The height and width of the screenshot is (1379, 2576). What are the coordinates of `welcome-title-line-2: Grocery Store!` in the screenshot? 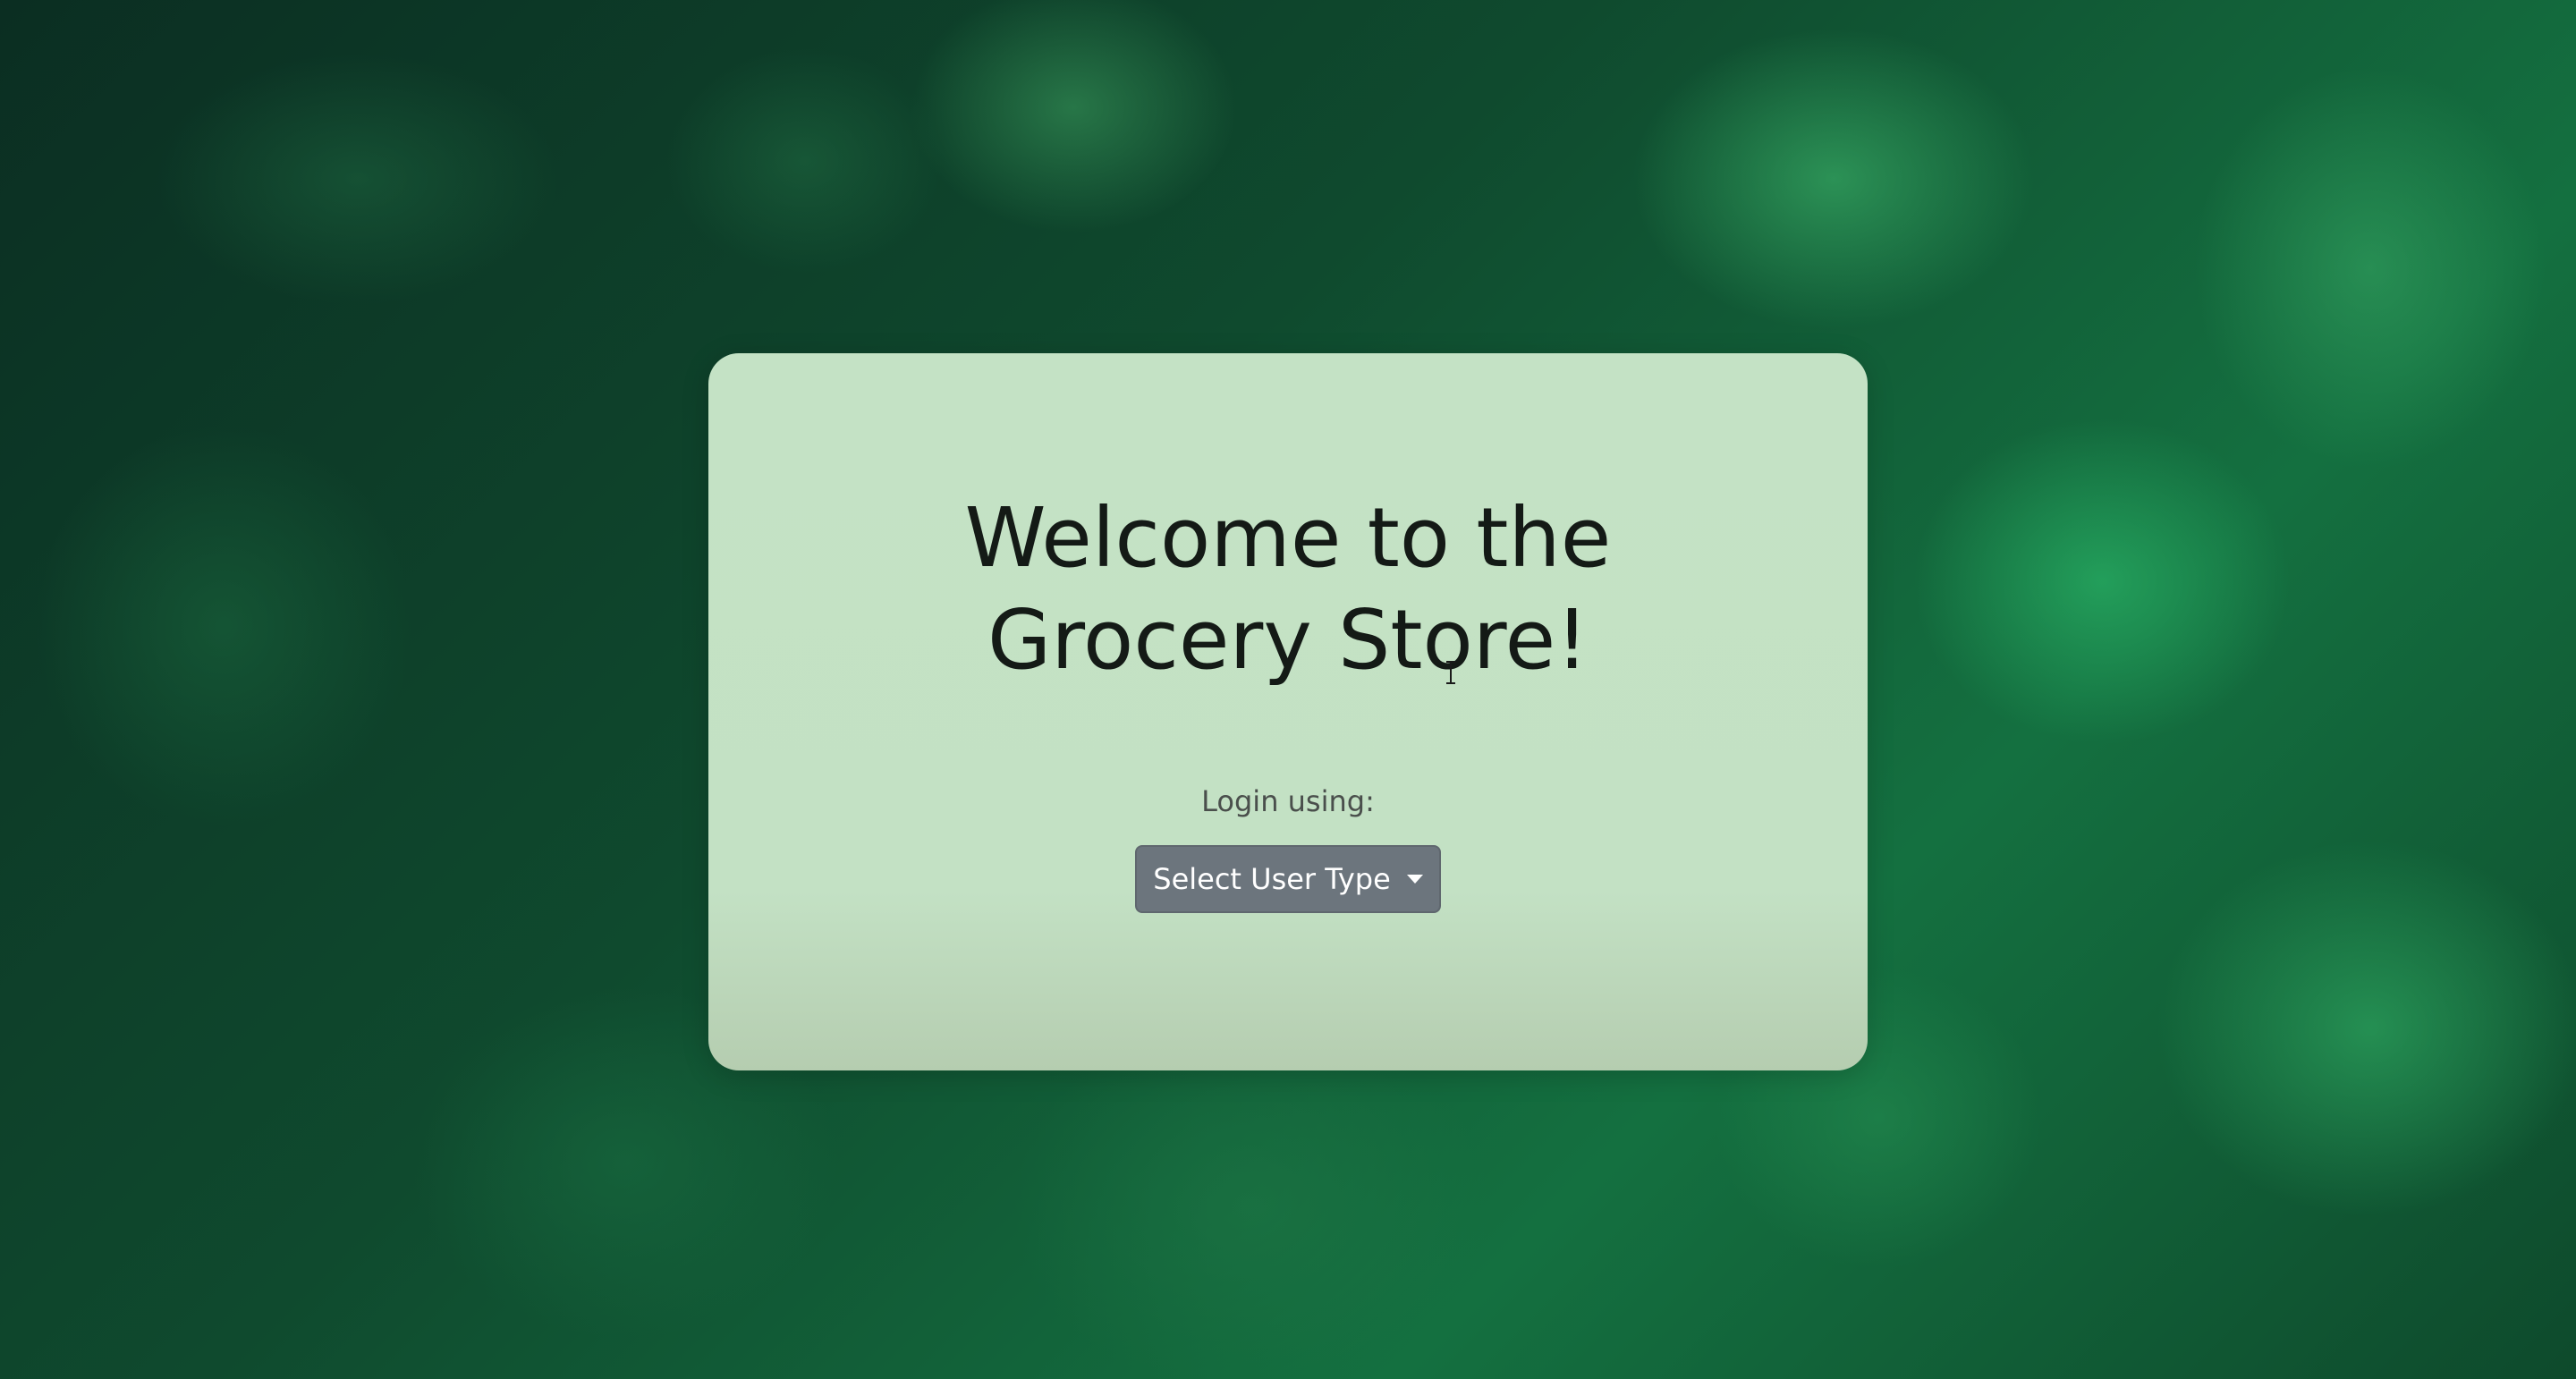 It's located at (1288, 640).